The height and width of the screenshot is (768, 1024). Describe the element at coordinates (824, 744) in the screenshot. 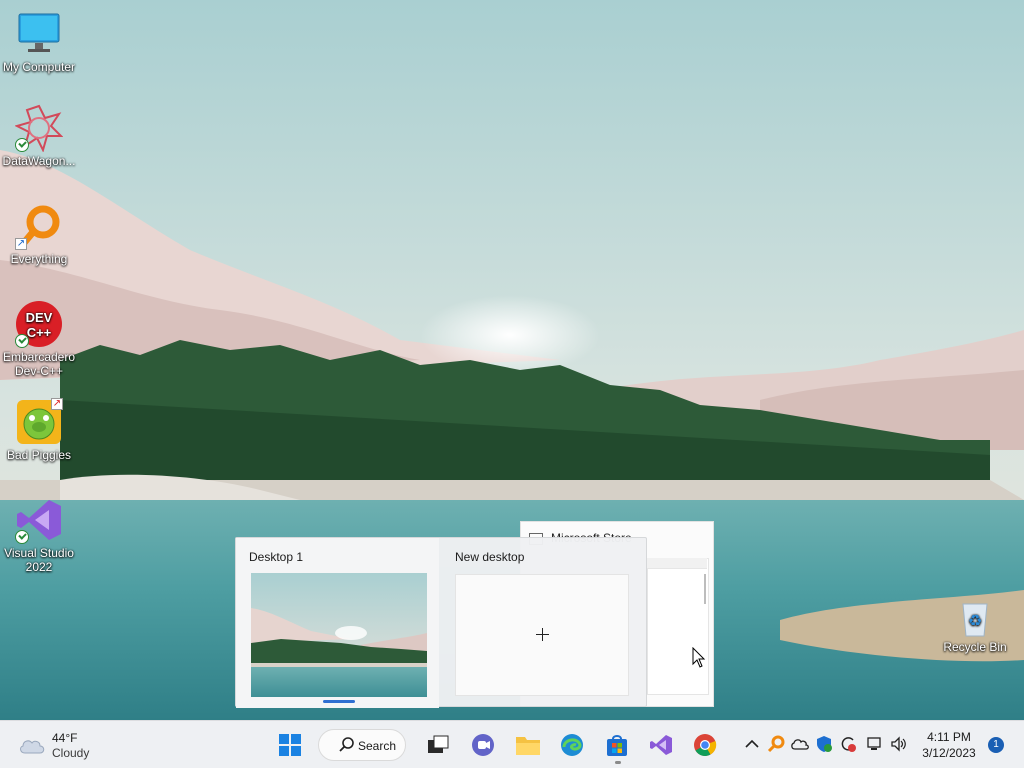

I see `security-shield-icon` at that location.